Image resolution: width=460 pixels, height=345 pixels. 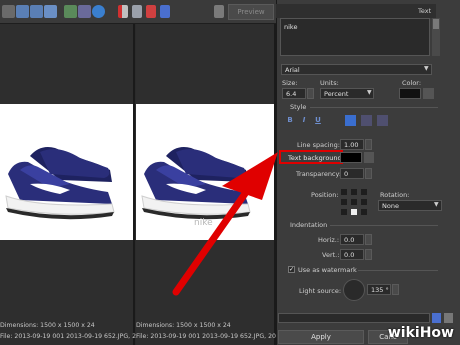 What do you see at coordinates (420, 333) in the screenshot?
I see `wikihow-watermark: wikiHow` at bounding box center [420, 333].